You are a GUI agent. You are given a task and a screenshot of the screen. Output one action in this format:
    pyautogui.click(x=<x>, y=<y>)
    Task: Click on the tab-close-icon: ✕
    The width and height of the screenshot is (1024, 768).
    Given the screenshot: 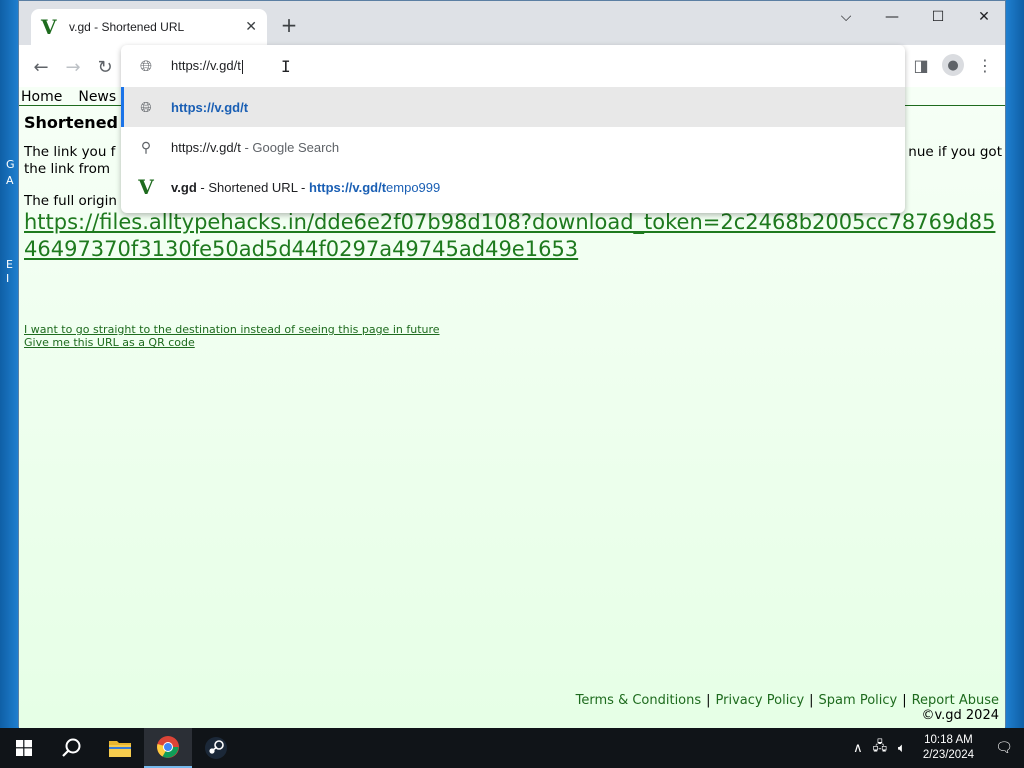 What is the action you would take?
    pyautogui.click(x=251, y=27)
    